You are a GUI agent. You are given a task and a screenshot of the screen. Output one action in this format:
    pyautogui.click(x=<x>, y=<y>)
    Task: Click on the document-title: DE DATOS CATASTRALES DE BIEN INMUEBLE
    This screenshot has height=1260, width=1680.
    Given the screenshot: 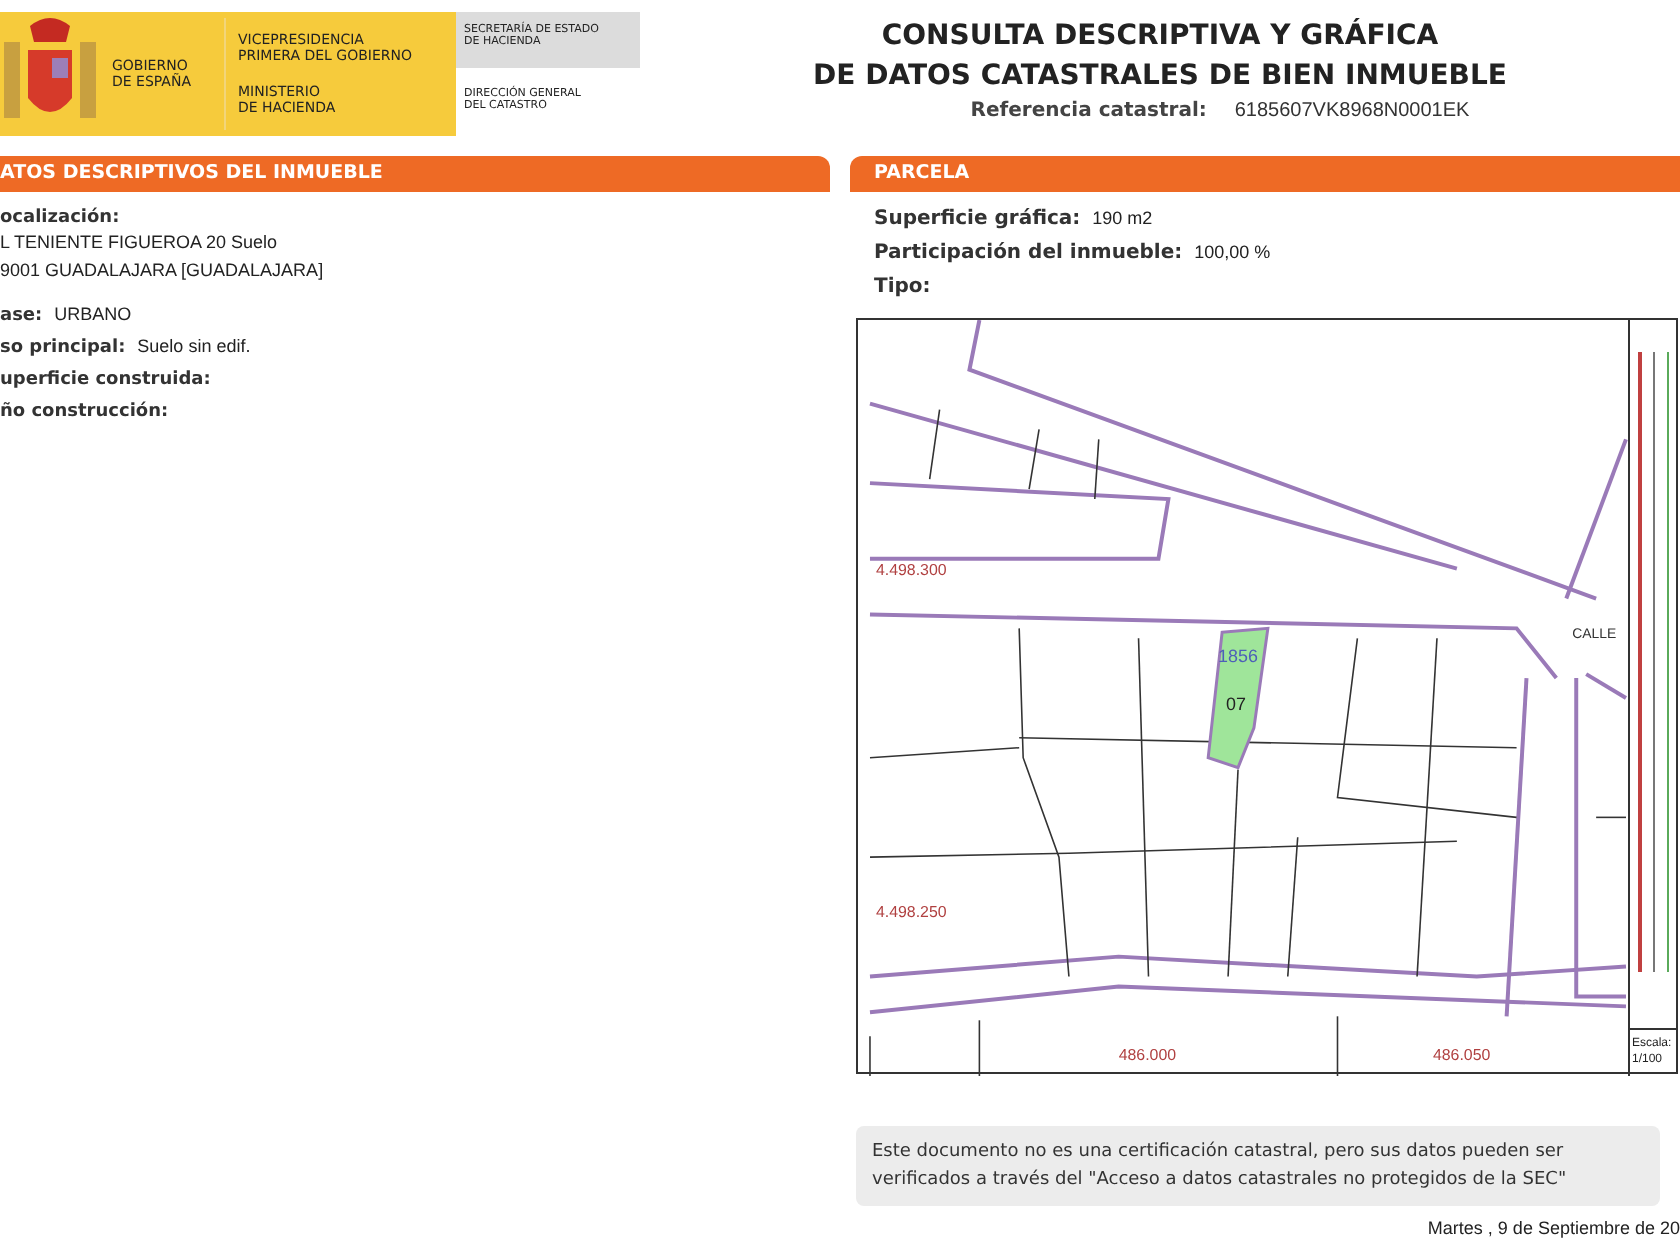 What is the action you would take?
    pyautogui.click(x=1160, y=77)
    